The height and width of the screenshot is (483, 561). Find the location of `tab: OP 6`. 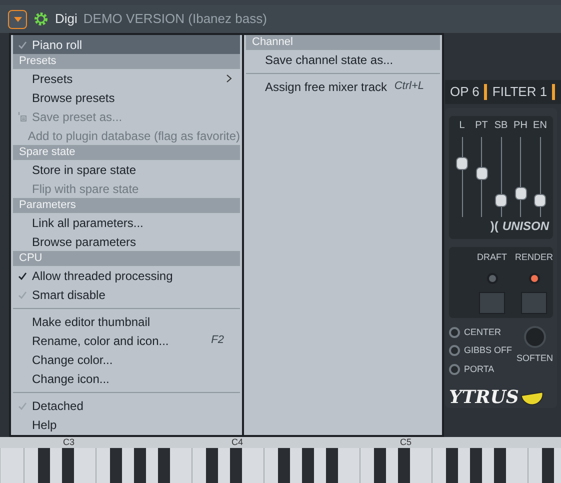

tab: OP 6 is located at coordinates (464, 92).